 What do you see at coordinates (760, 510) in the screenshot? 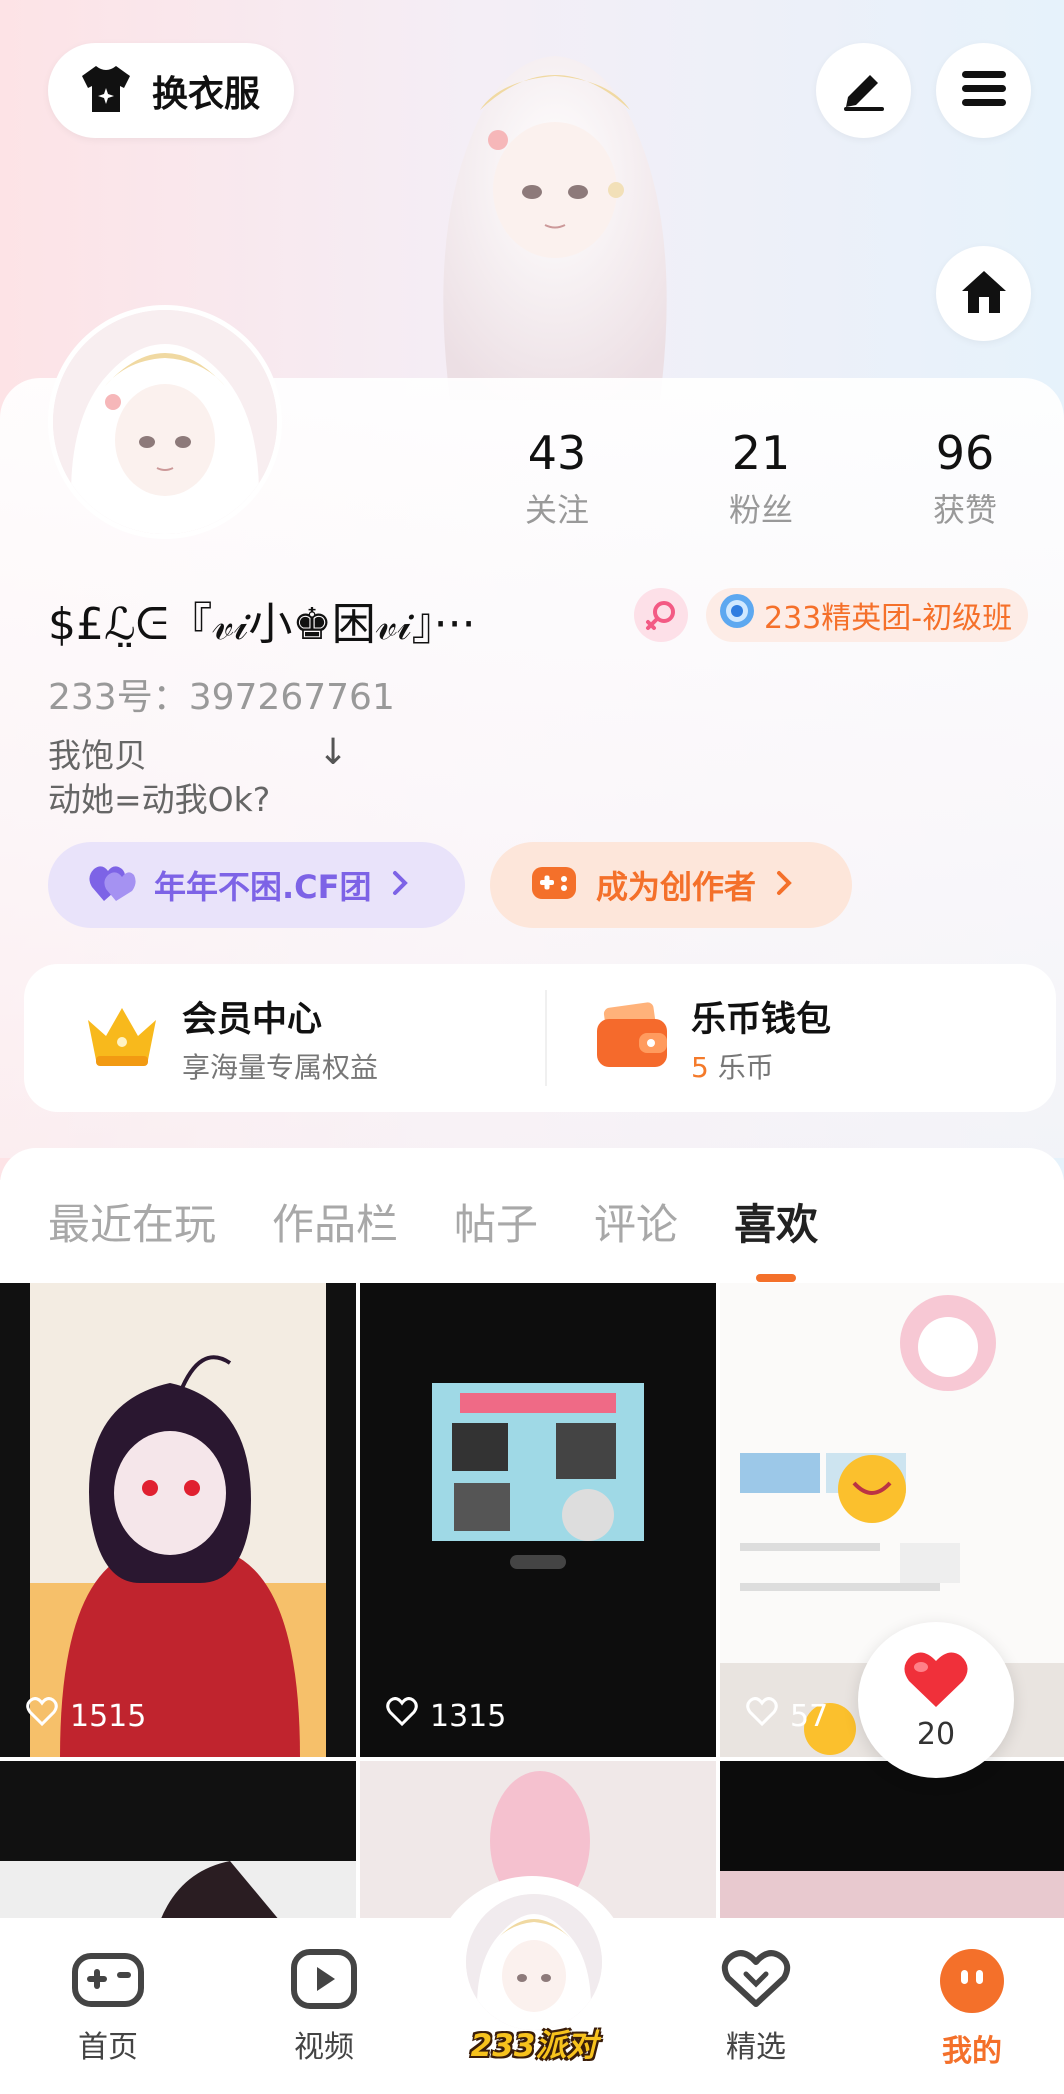
I see `followers-label: 粉丝` at bounding box center [760, 510].